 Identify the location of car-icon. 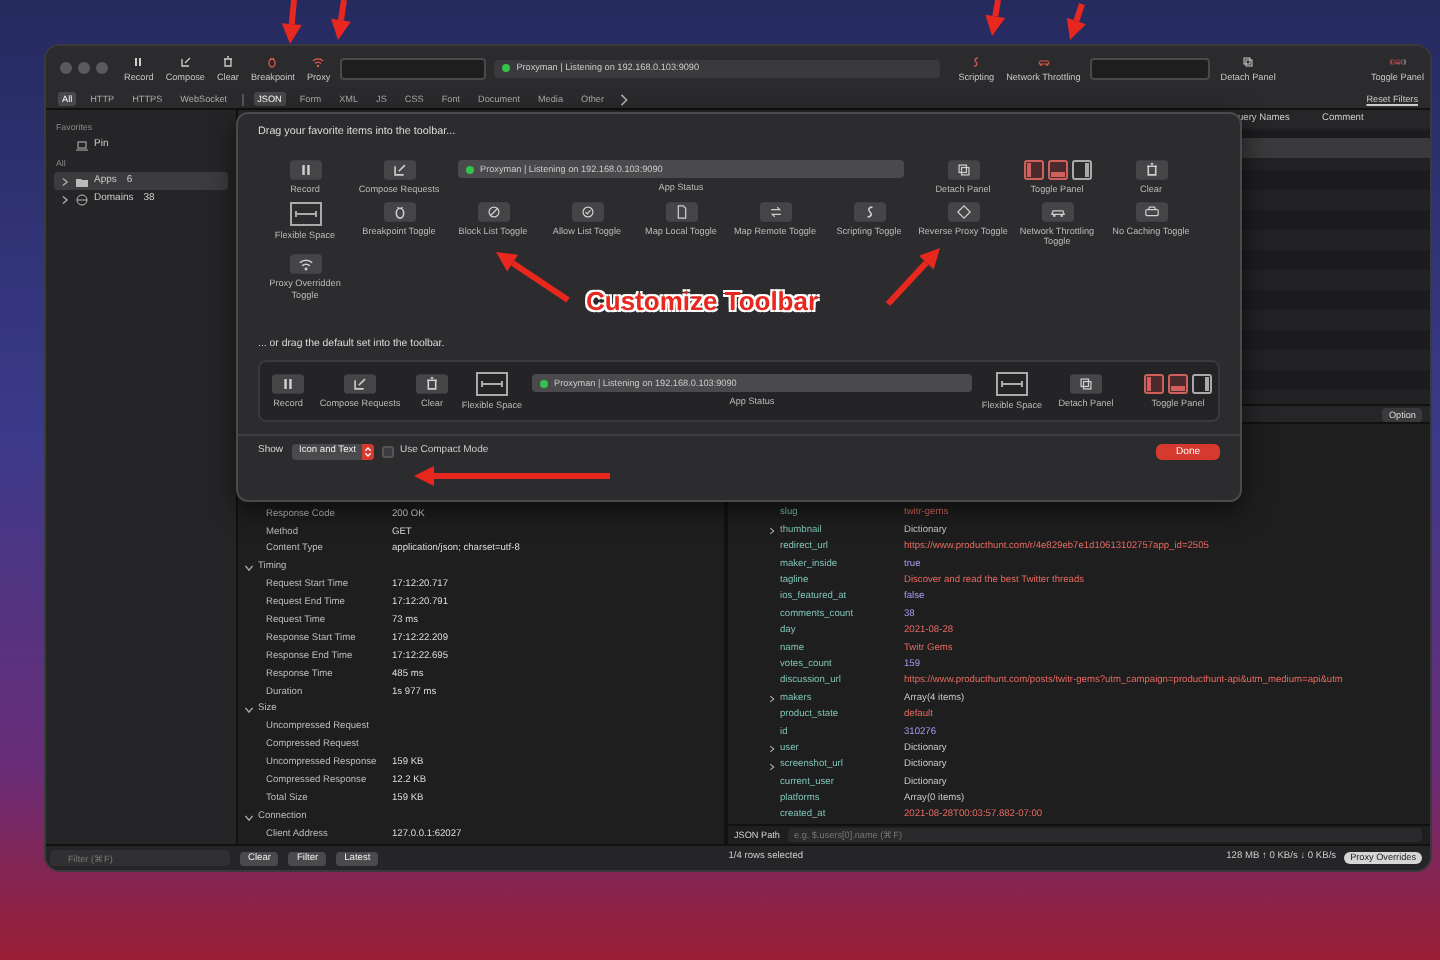
(1057, 211).